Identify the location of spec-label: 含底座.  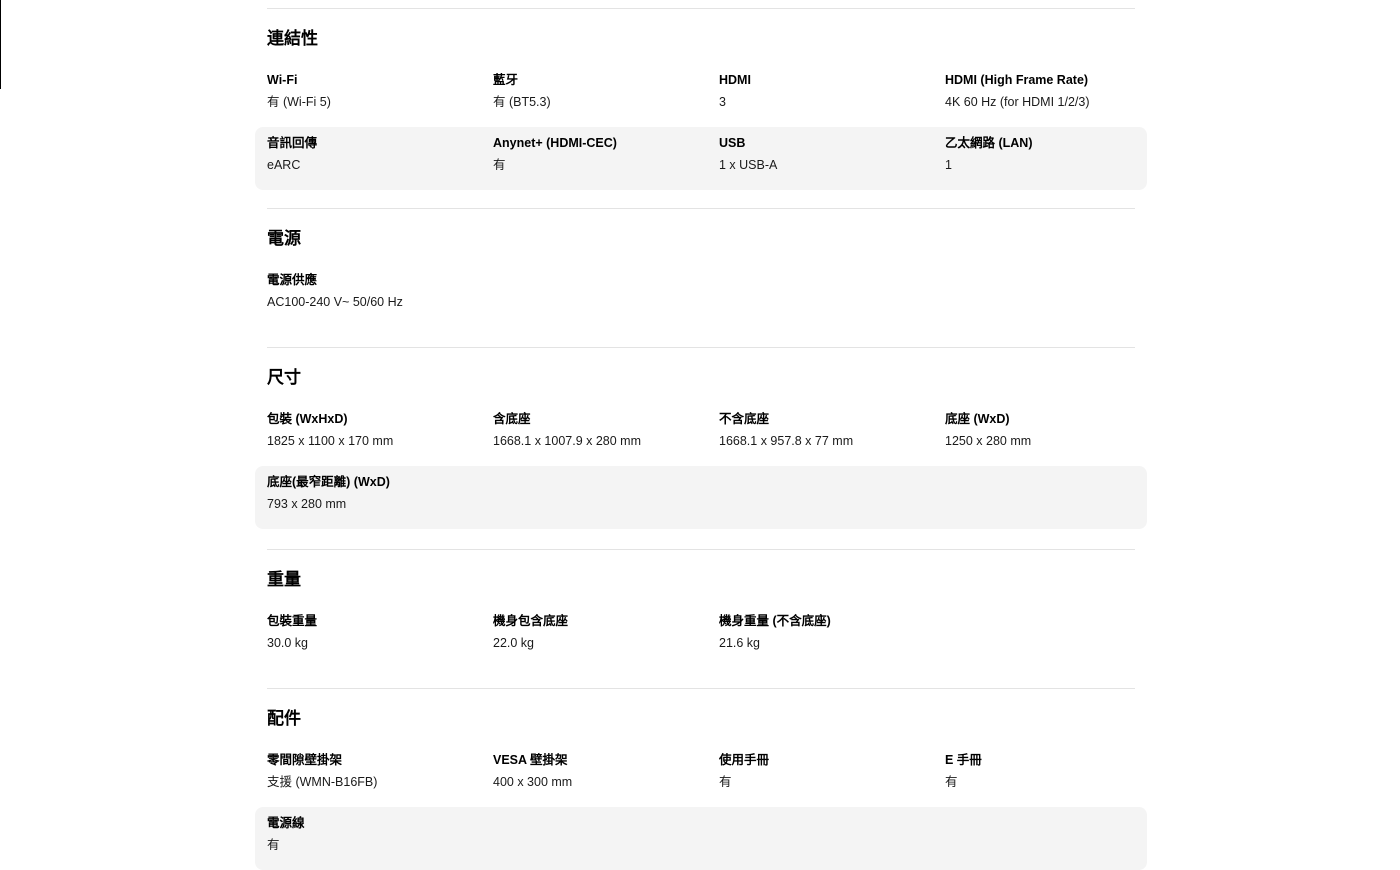
(512, 419).